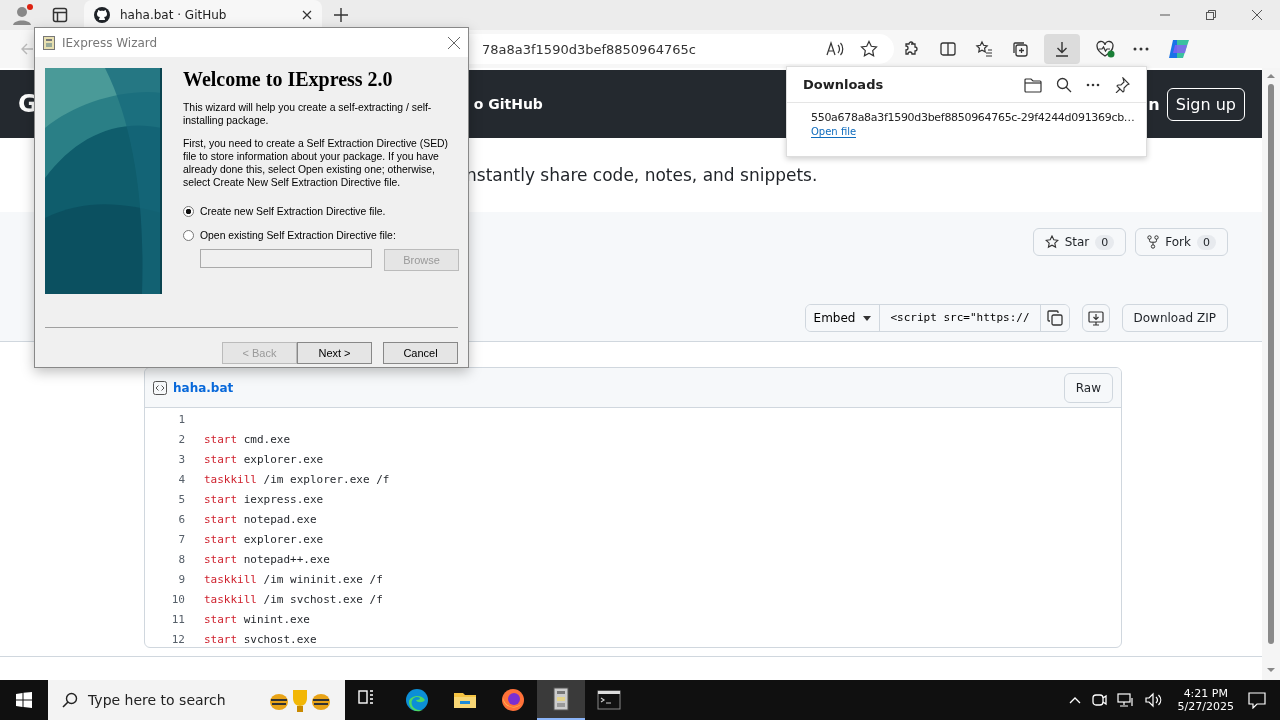  I want to click on code-line: start iexpress.exe, so click(264, 499).